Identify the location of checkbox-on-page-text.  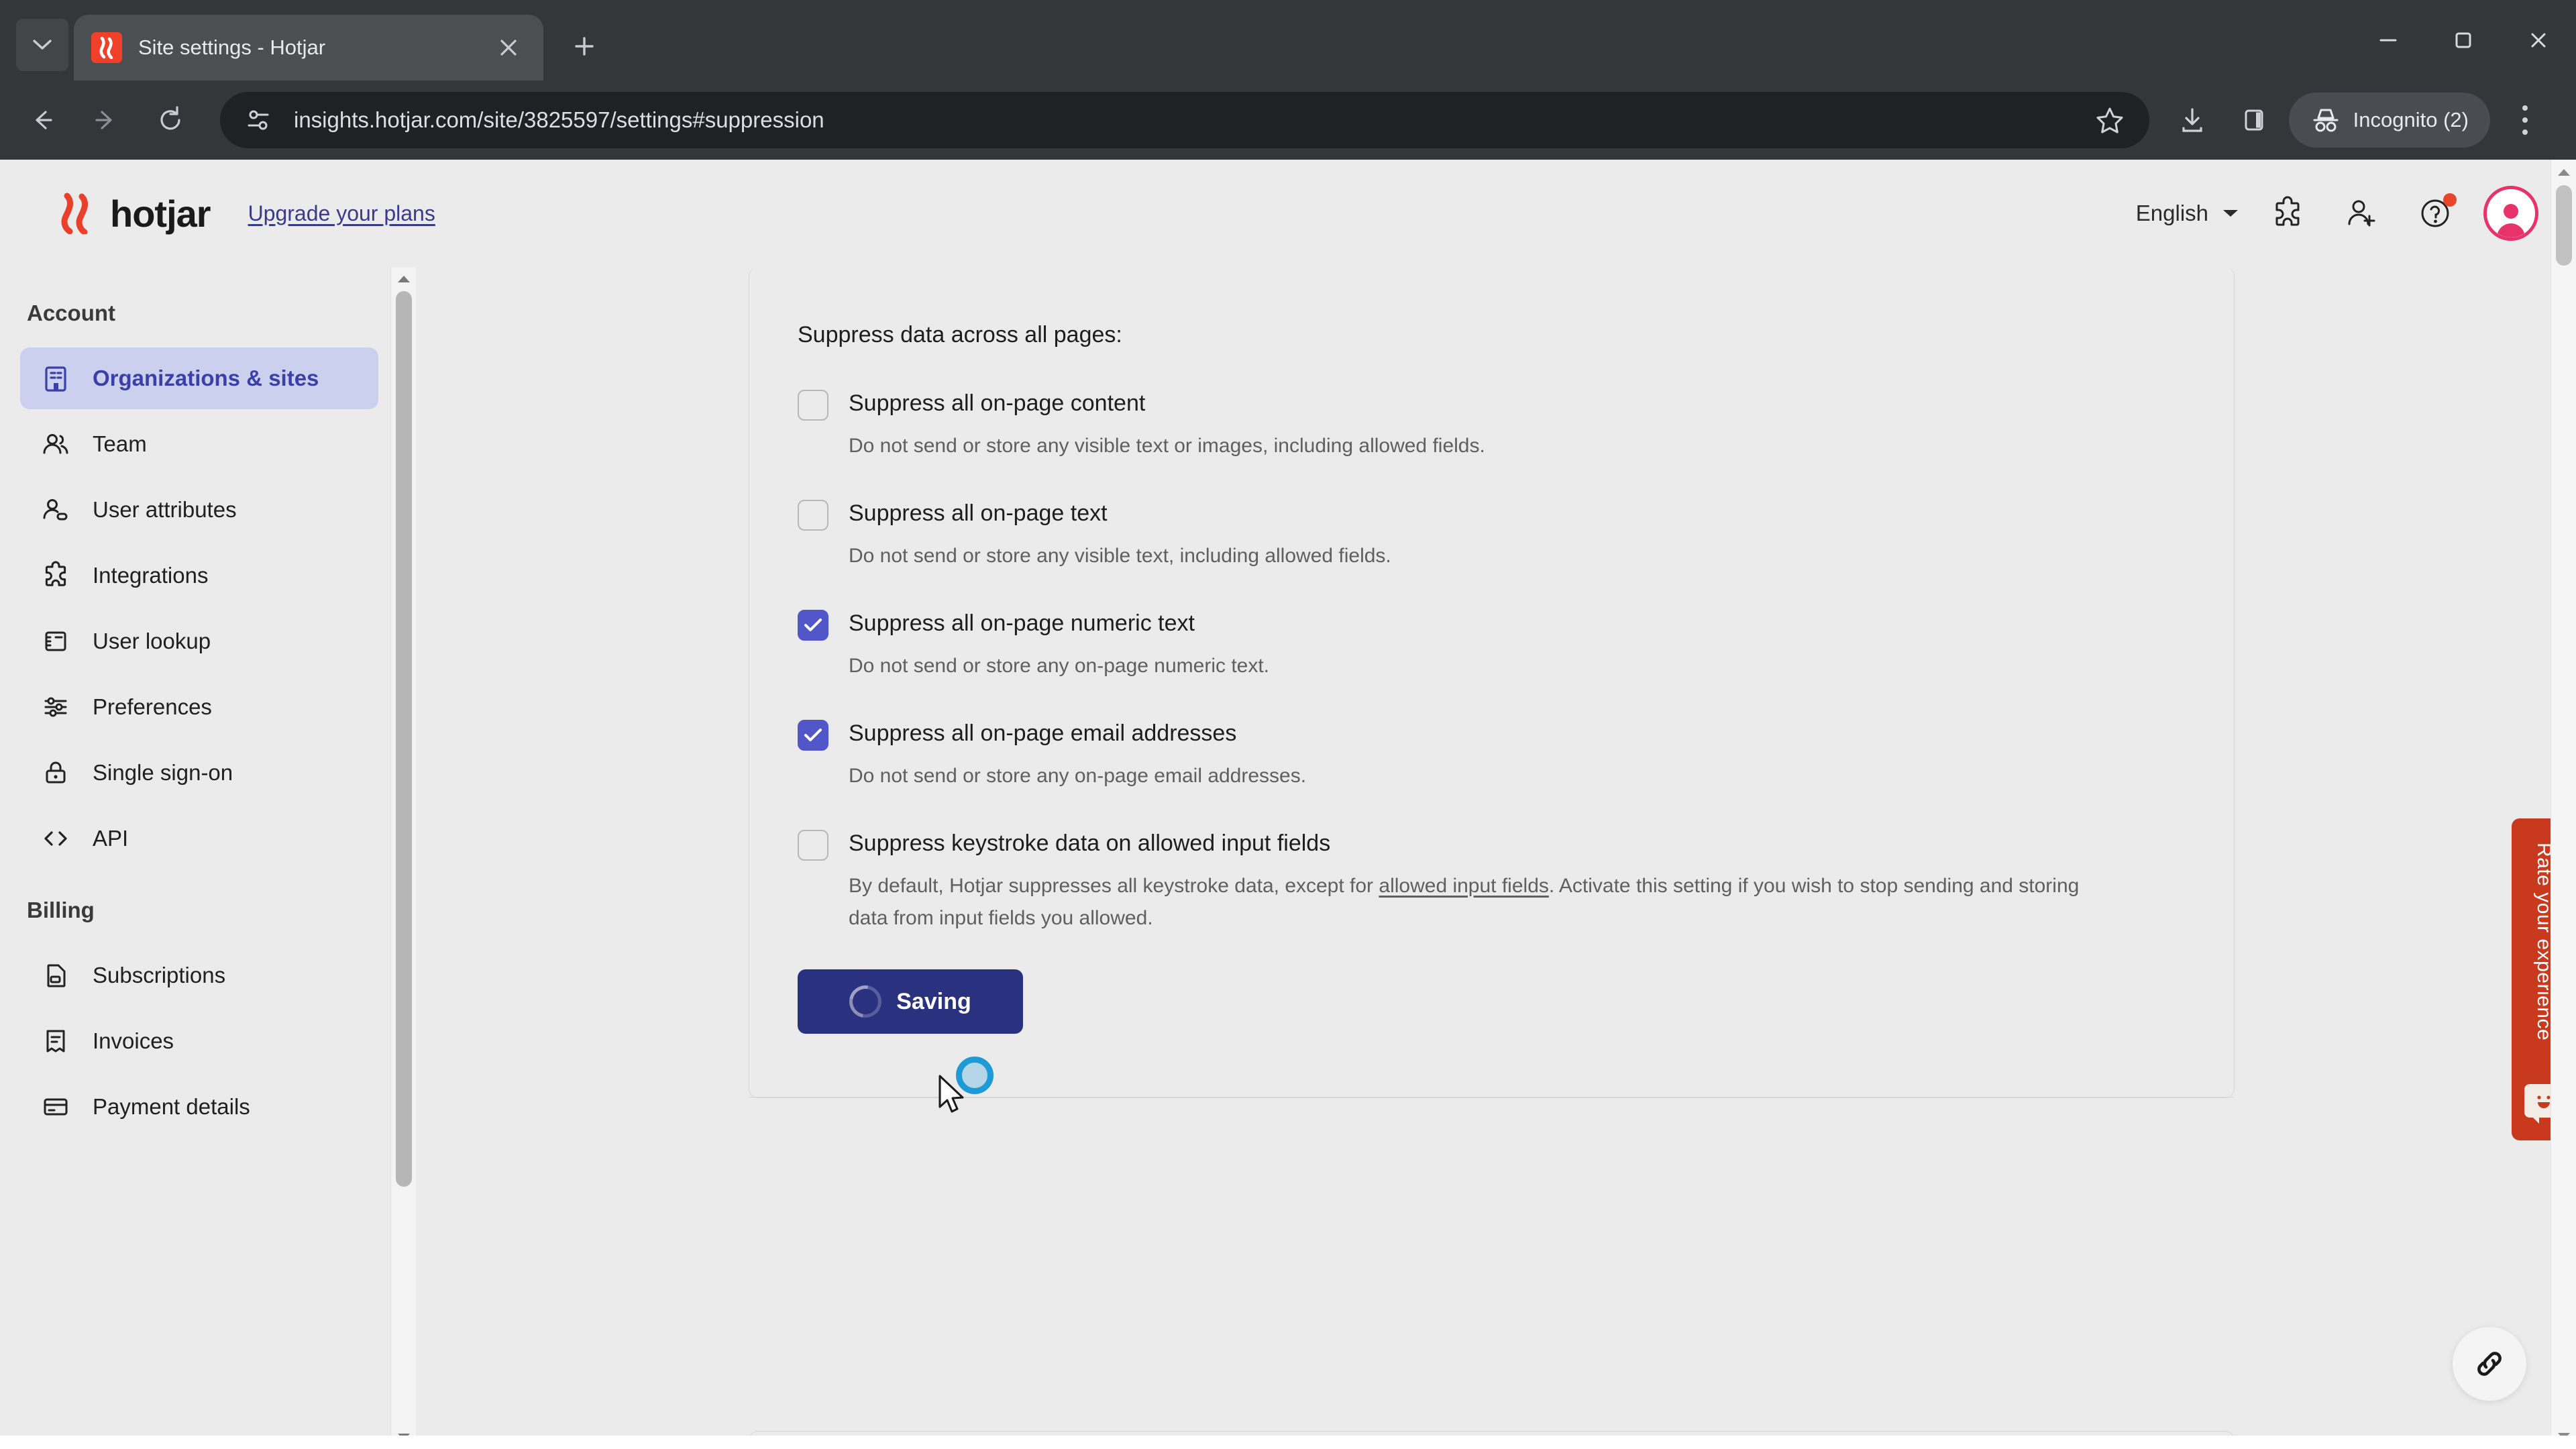
(813, 515).